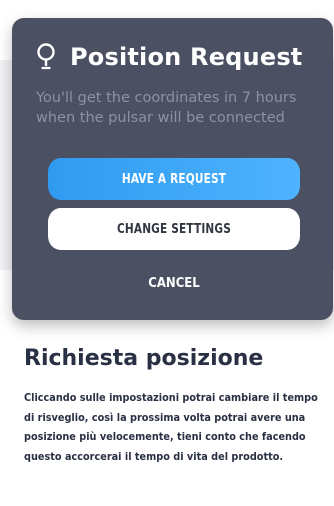 The height and width of the screenshot is (506, 334). What do you see at coordinates (144, 358) in the screenshot?
I see `section-title: Richiesta posizione` at bounding box center [144, 358].